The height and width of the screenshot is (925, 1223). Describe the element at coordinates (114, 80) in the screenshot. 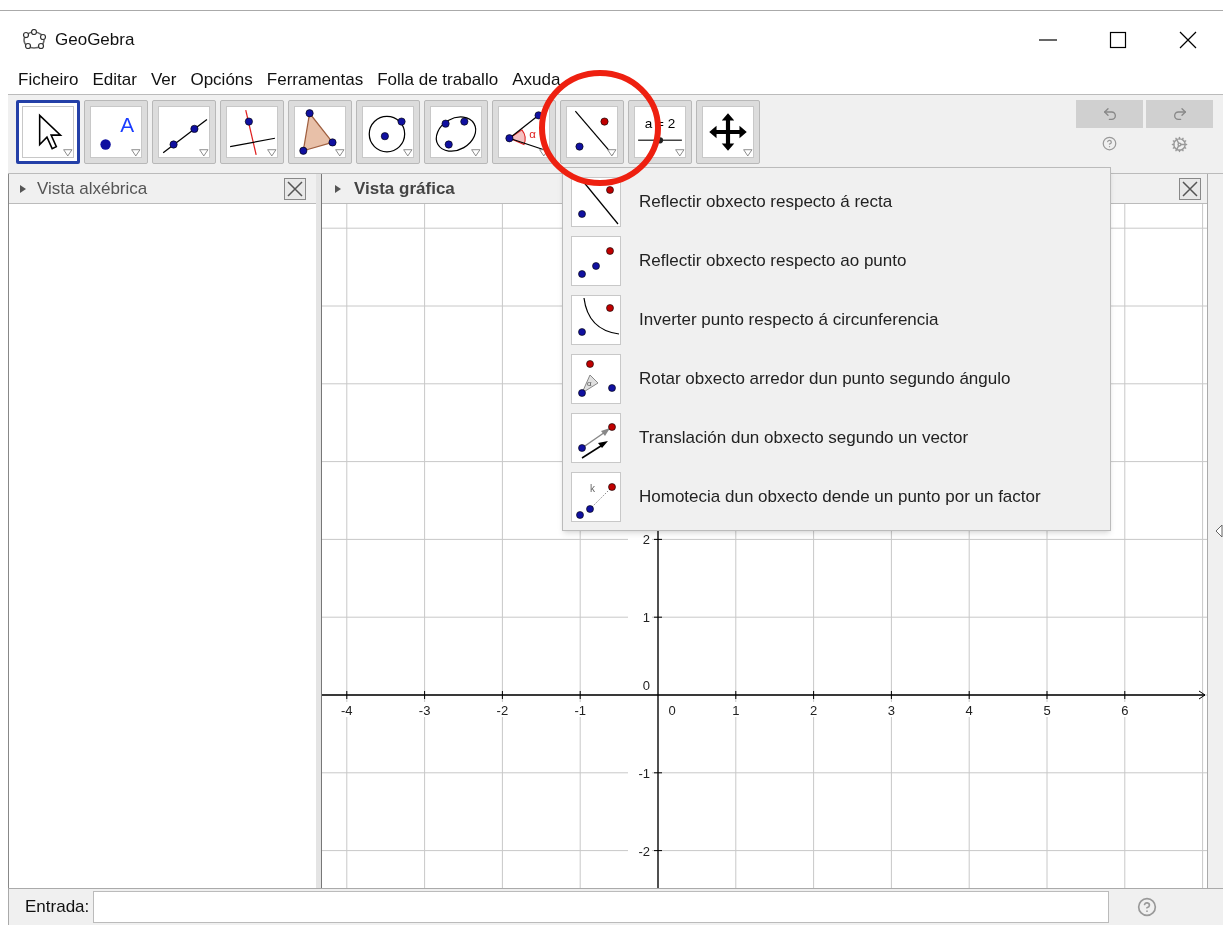

I see `menu-item: Editar` at that location.